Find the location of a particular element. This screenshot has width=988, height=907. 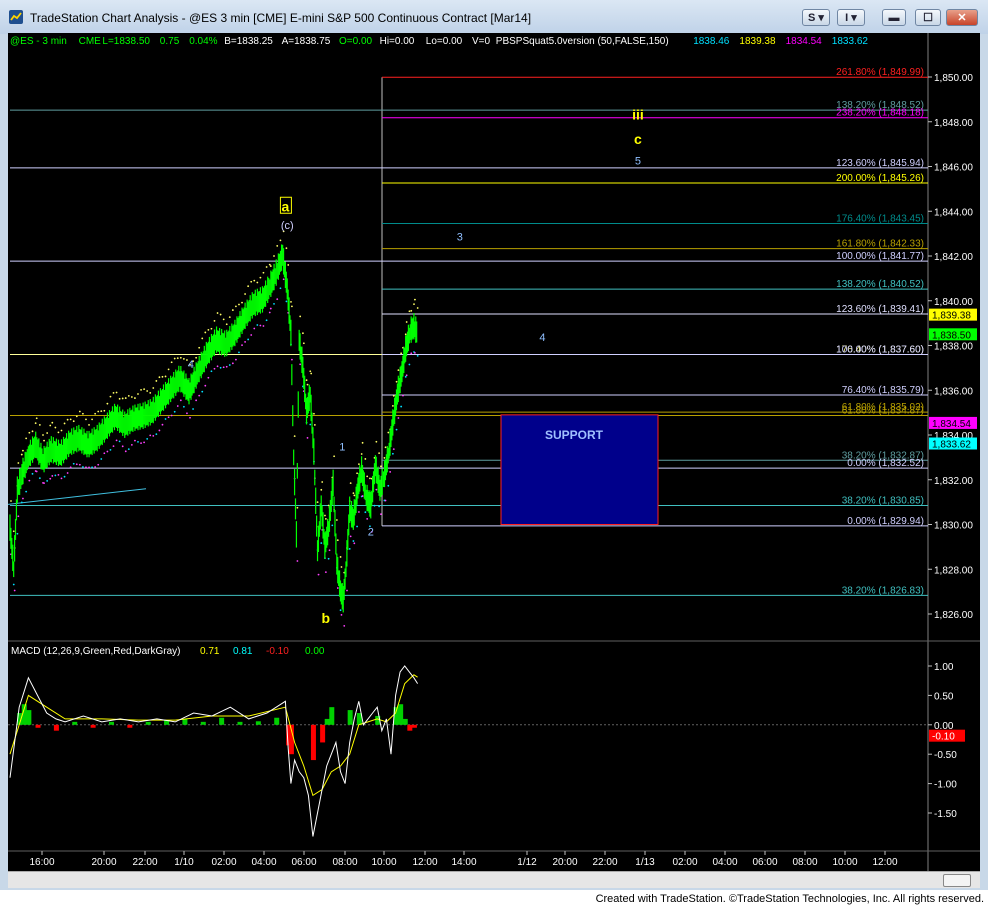

price-marker-label: 1,838.50 is located at coordinates (951, 335).